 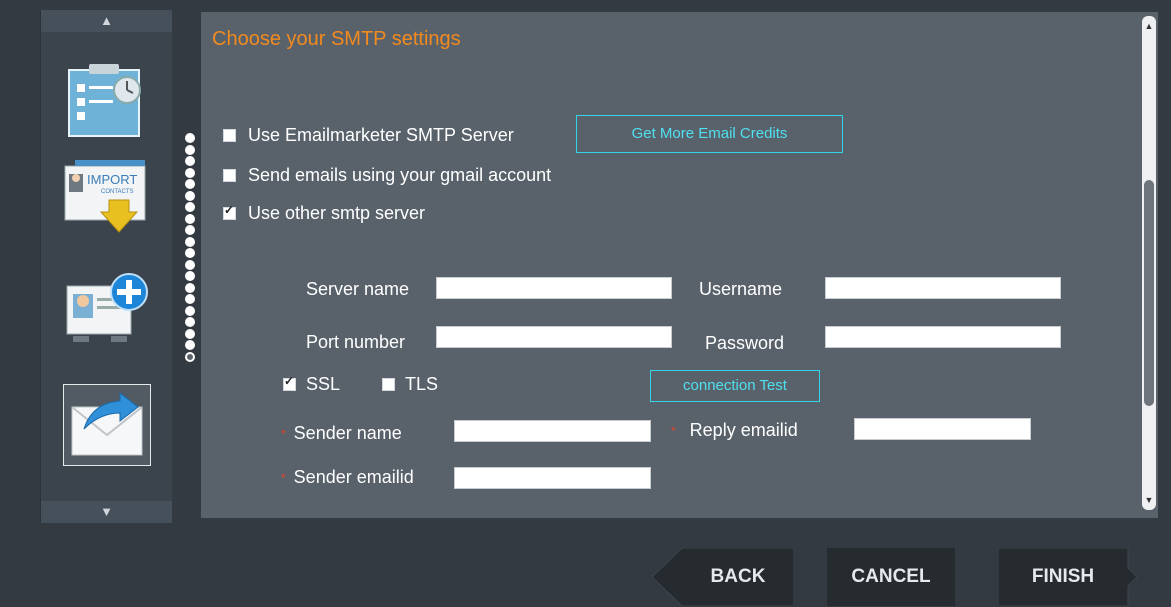 I want to click on gmail-account-checkbox, so click(x=229, y=175).